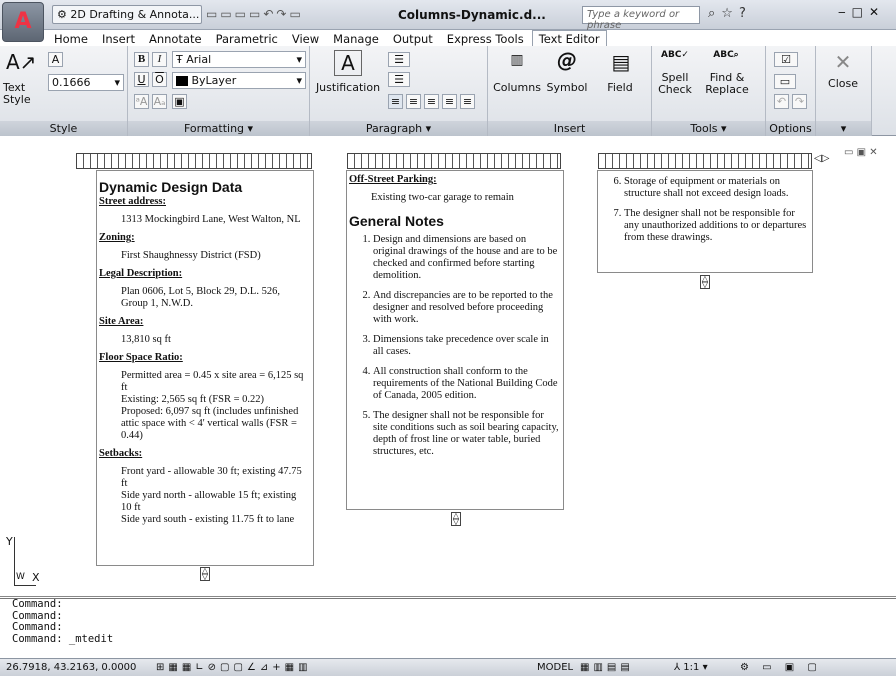 This screenshot has height=676, width=896. What do you see at coordinates (159, 79) in the screenshot?
I see `overline-button: O` at bounding box center [159, 79].